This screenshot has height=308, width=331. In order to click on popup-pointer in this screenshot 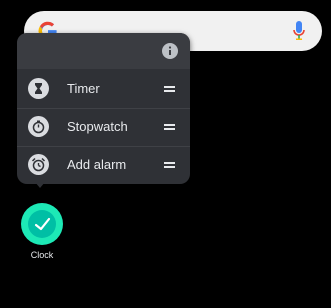, I will do `click(40, 185)`.